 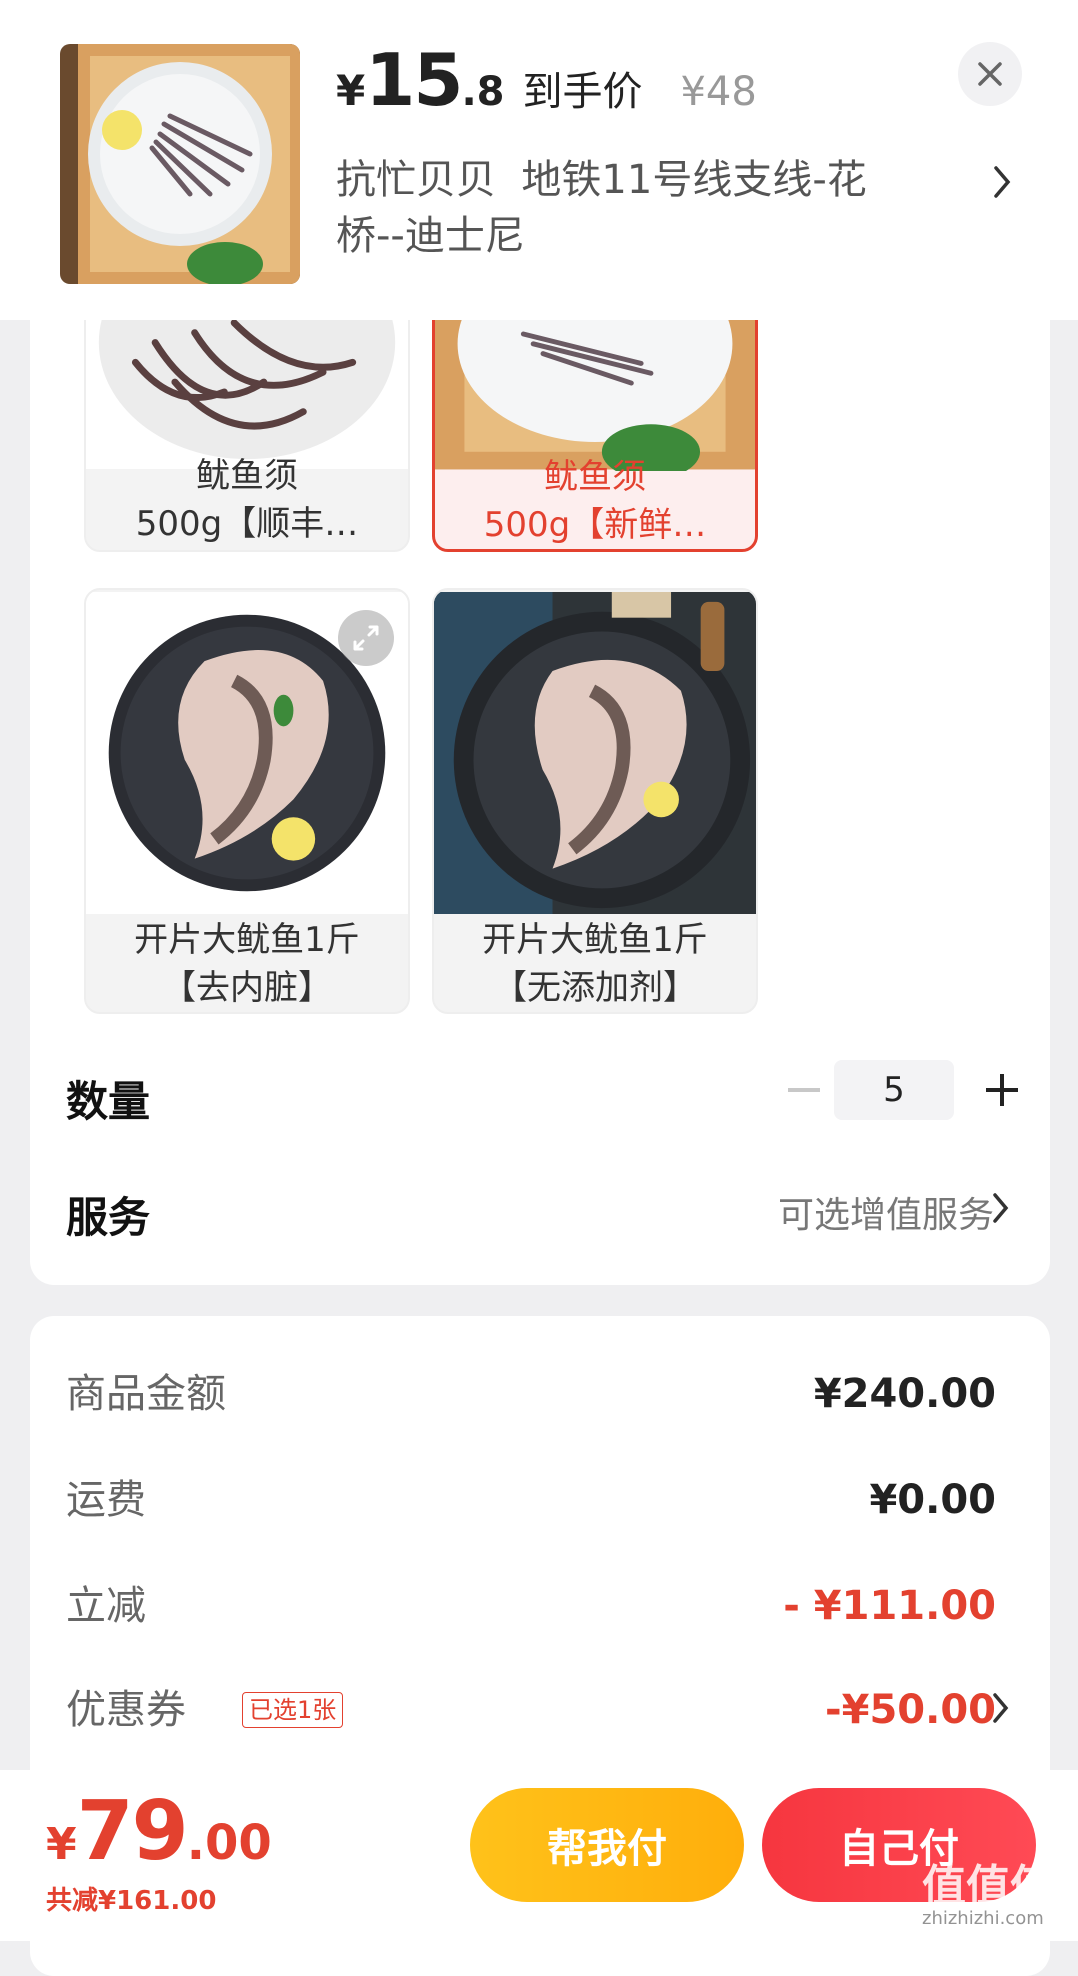 What do you see at coordinates (351, 90) in the screenshot?
I see `price-symbol: ¥` at bounding box center [351, 90].